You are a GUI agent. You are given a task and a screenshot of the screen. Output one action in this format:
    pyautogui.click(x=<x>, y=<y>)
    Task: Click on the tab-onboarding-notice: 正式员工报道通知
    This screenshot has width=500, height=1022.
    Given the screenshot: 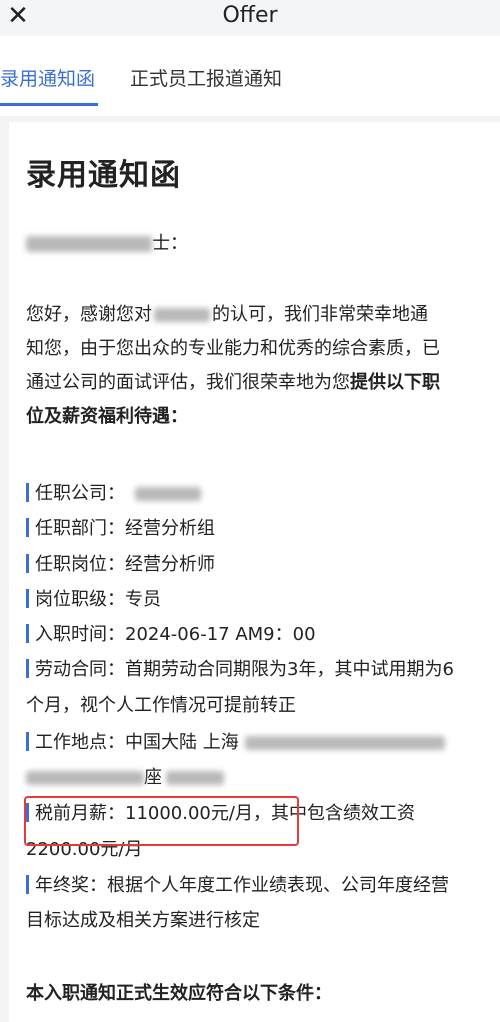 What is the action you would take?
    pyautogui.click(x=206, y=77)
    